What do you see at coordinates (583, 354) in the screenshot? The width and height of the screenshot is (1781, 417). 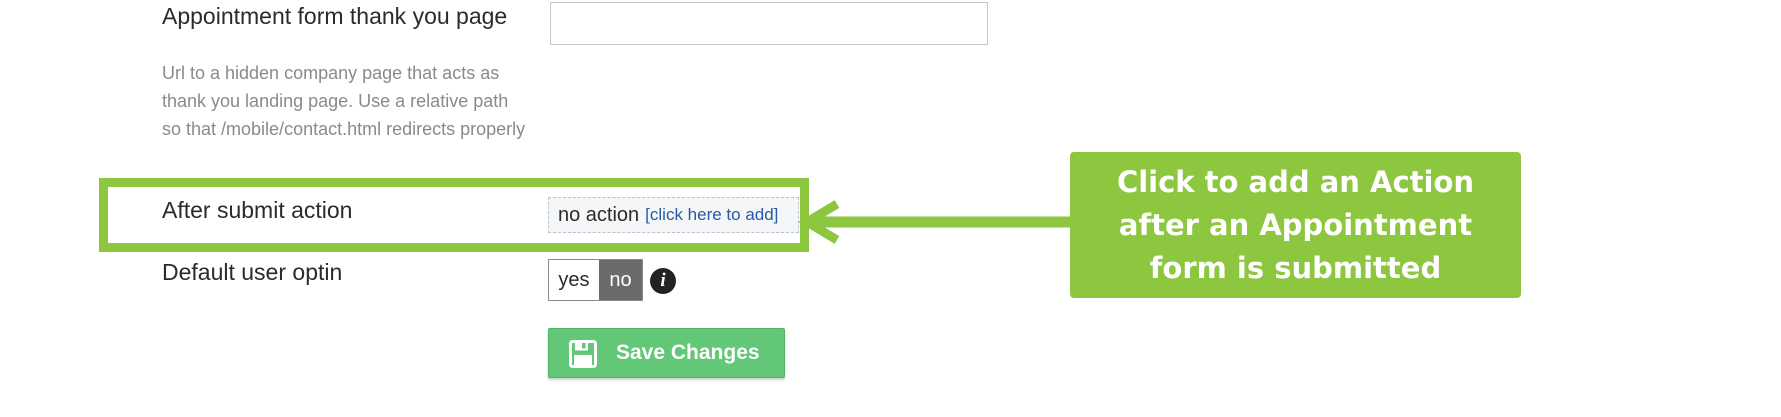 I see `floppy-disk-icon` at bounding box center [583, 354].